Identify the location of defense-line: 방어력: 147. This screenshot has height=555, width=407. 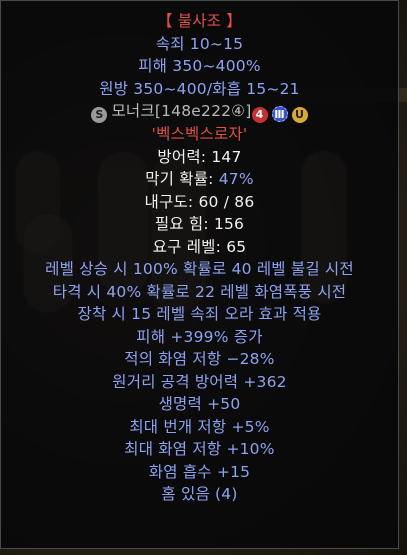
(199, 157).